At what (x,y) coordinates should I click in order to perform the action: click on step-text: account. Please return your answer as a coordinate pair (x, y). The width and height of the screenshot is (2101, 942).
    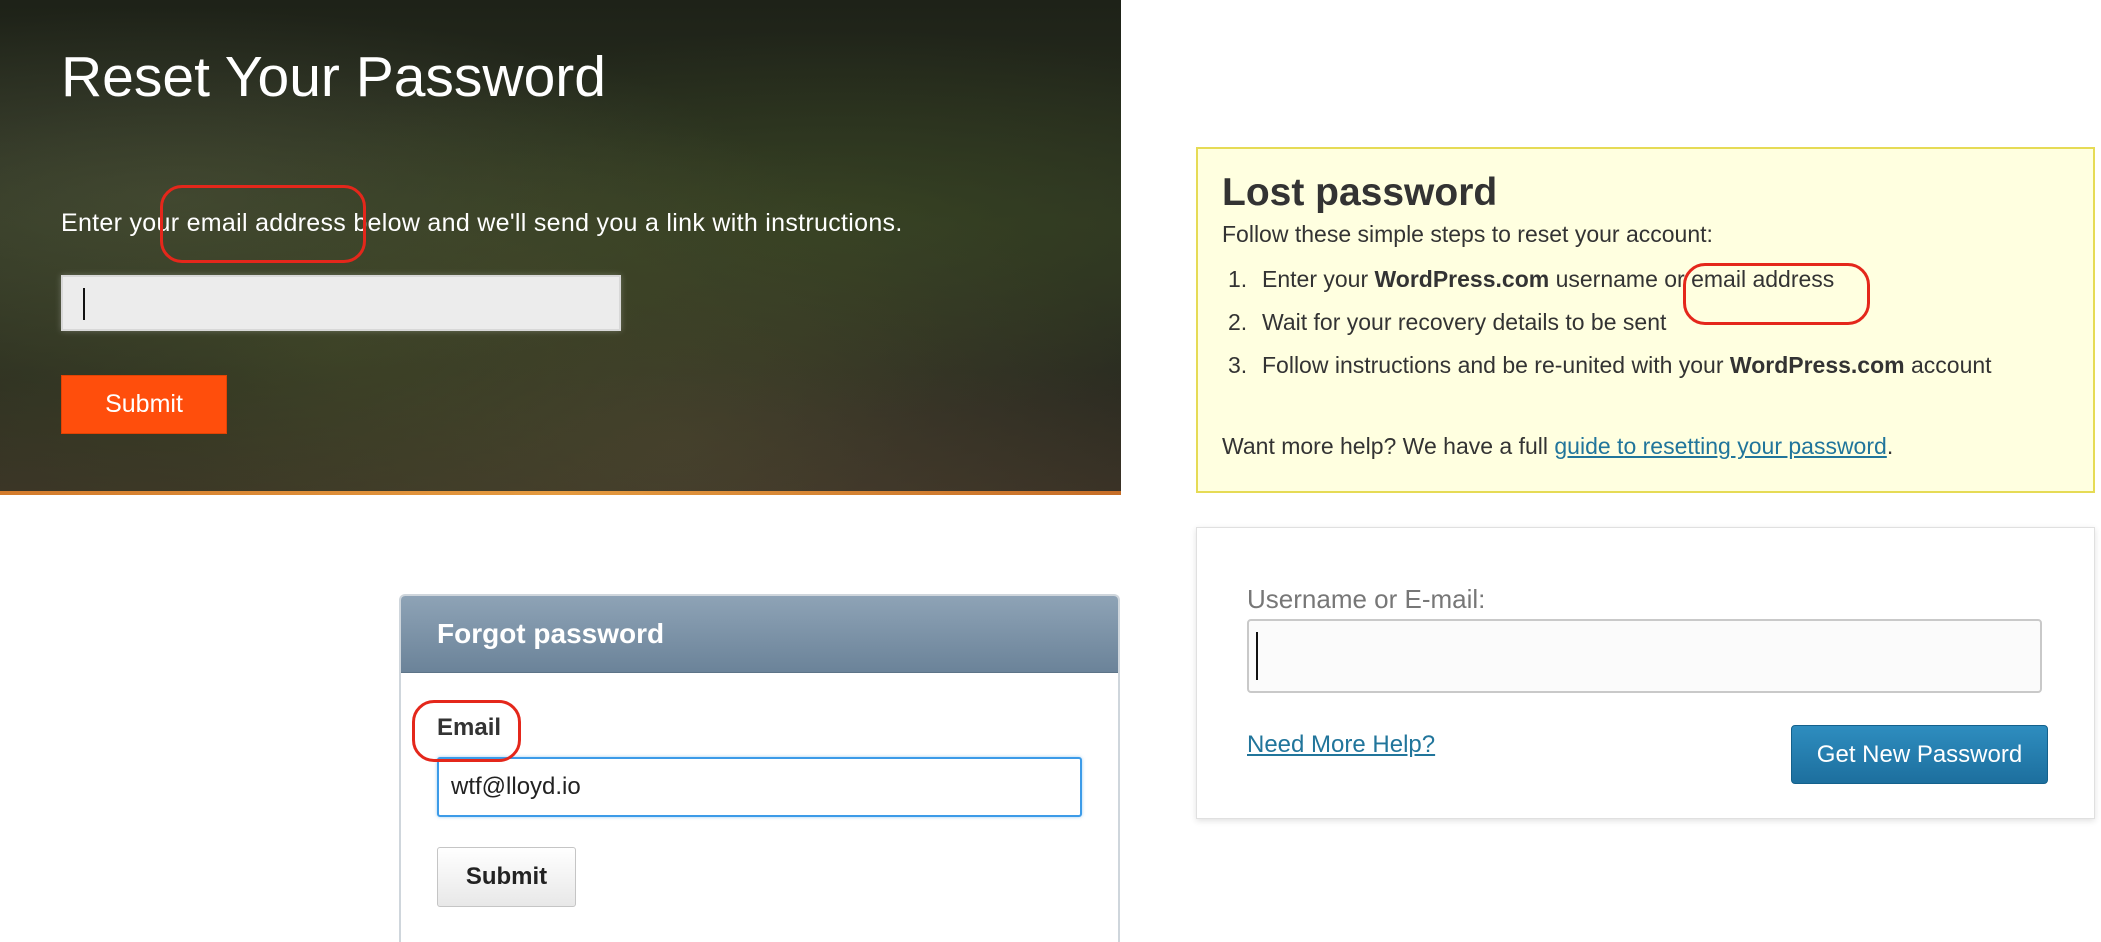
    Looking at the image, I should click on (1948, 365).